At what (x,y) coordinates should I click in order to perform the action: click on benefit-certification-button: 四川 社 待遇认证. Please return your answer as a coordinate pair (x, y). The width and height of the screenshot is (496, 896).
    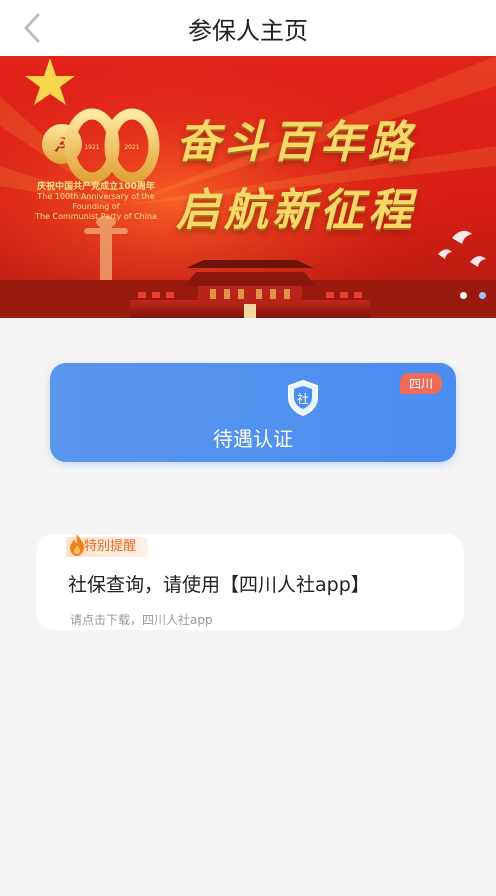
    Looking at the image, I should click on (253, 412).